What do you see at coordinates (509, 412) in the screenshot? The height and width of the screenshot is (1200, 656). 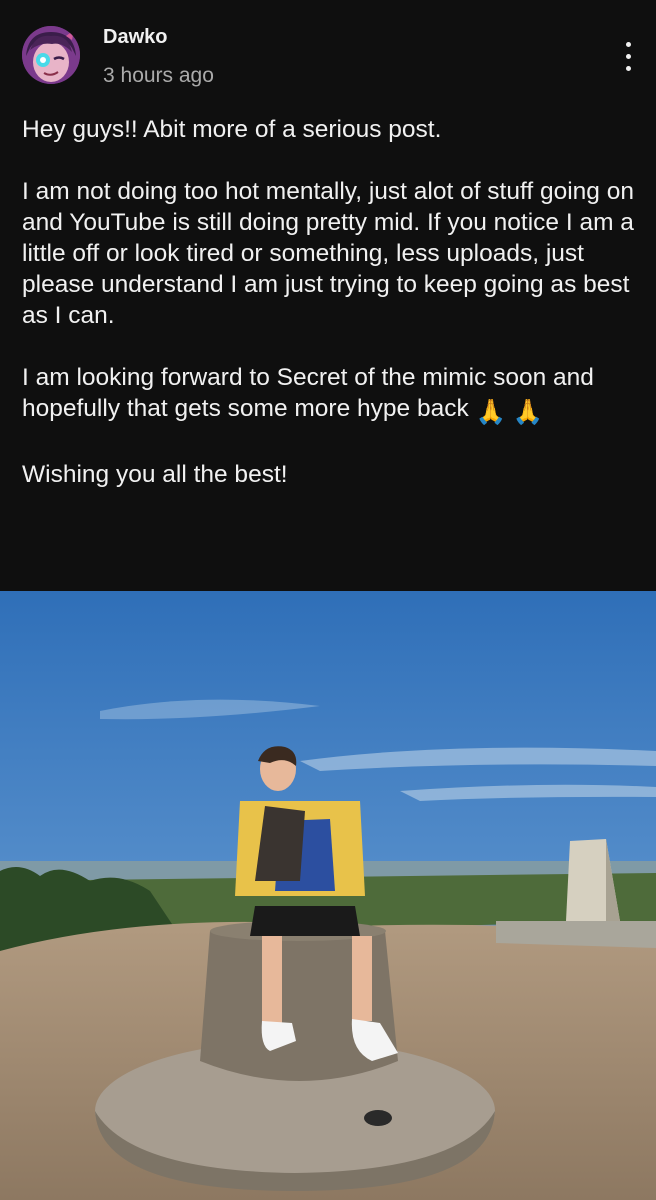 I see `folded-hands-emoji: 🙏 🙏` at bounding box center [509, 412].